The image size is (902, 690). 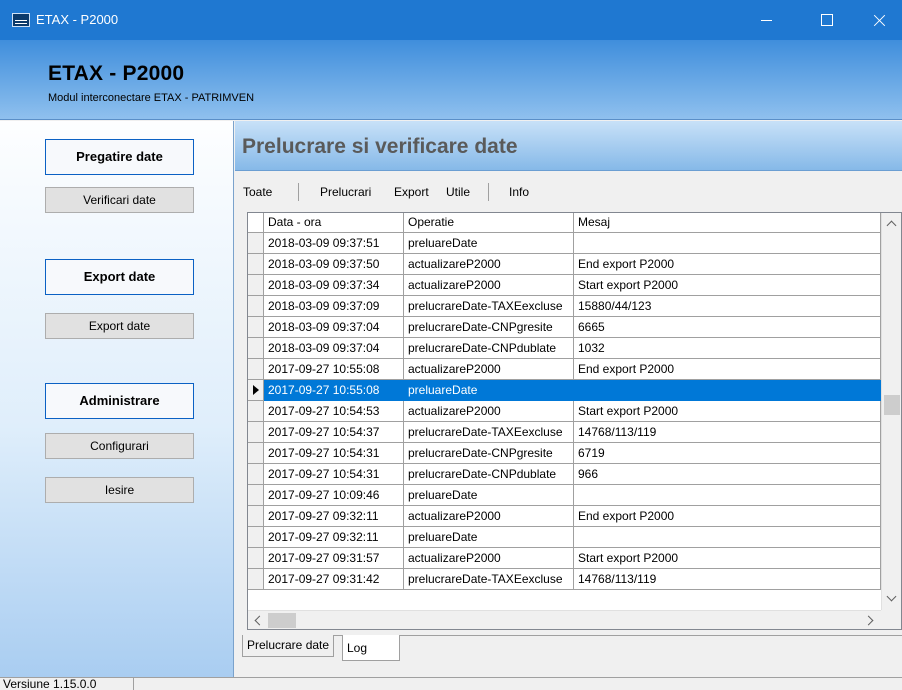 I want to click on table-row: 2017-09-27 09:32:11 preluareDate, so click(x=564, y=537).